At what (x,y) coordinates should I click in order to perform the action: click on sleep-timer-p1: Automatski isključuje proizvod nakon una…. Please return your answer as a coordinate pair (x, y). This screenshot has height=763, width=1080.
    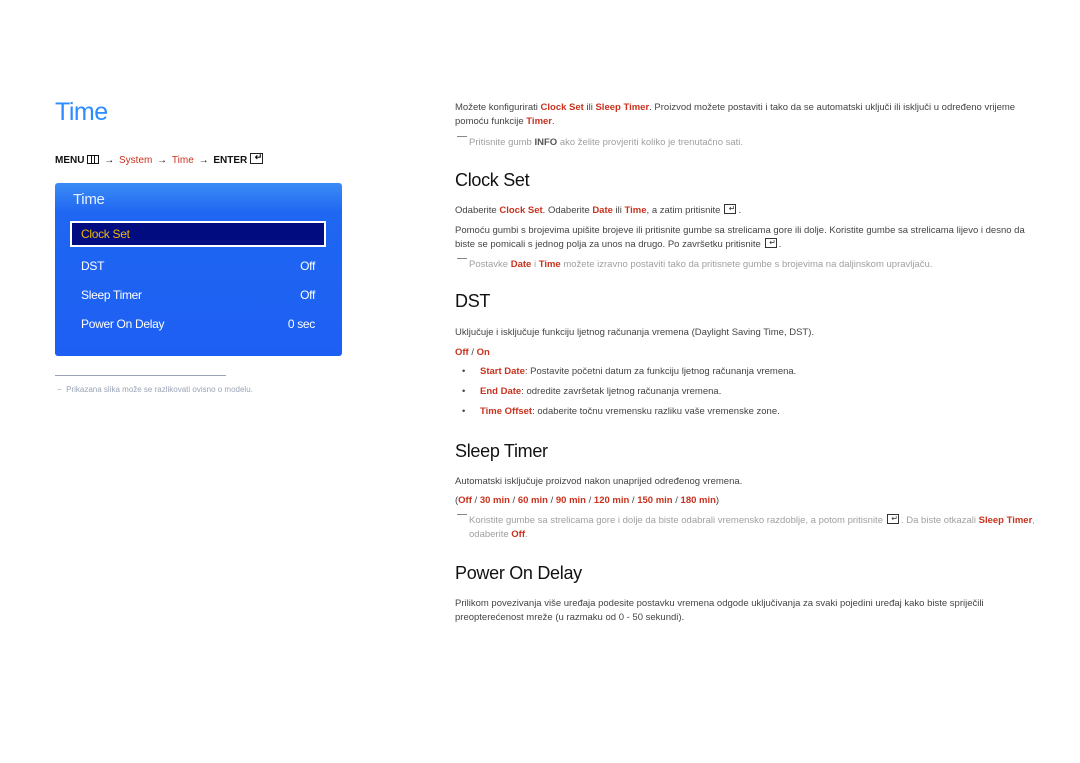
    Looking at the image, I should click on (599, 481).